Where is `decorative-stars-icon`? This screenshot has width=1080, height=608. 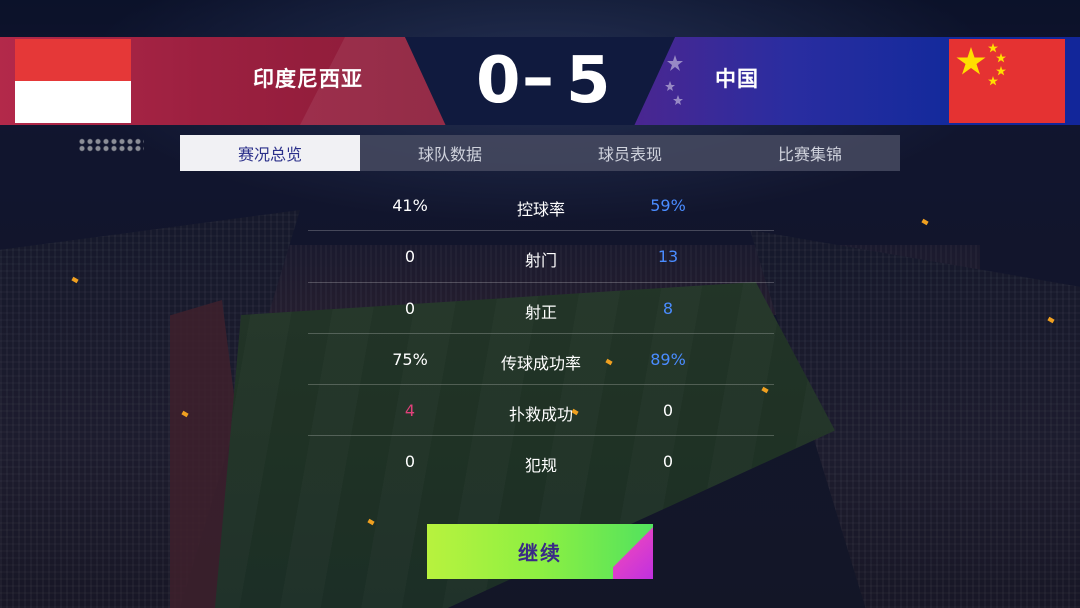 decorative-stars-icon is located at coordinates (674, 80).